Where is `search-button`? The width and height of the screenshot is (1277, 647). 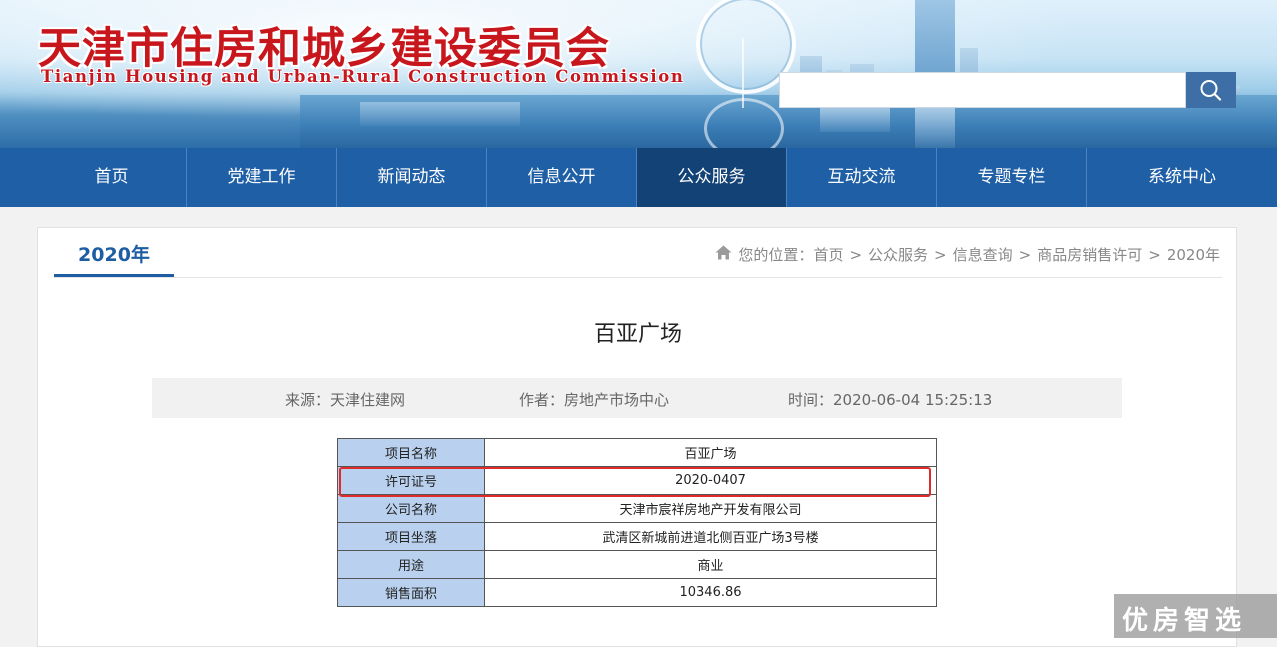 search-button is located at coordinates (1211, 90).